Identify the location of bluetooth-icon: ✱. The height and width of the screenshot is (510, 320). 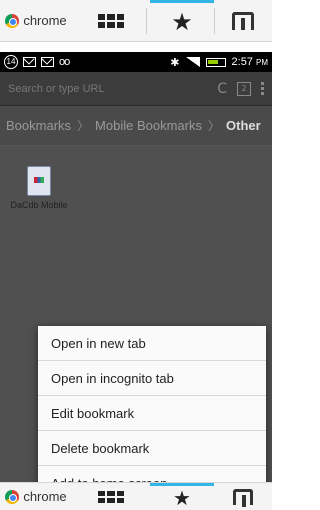
(175, 62).